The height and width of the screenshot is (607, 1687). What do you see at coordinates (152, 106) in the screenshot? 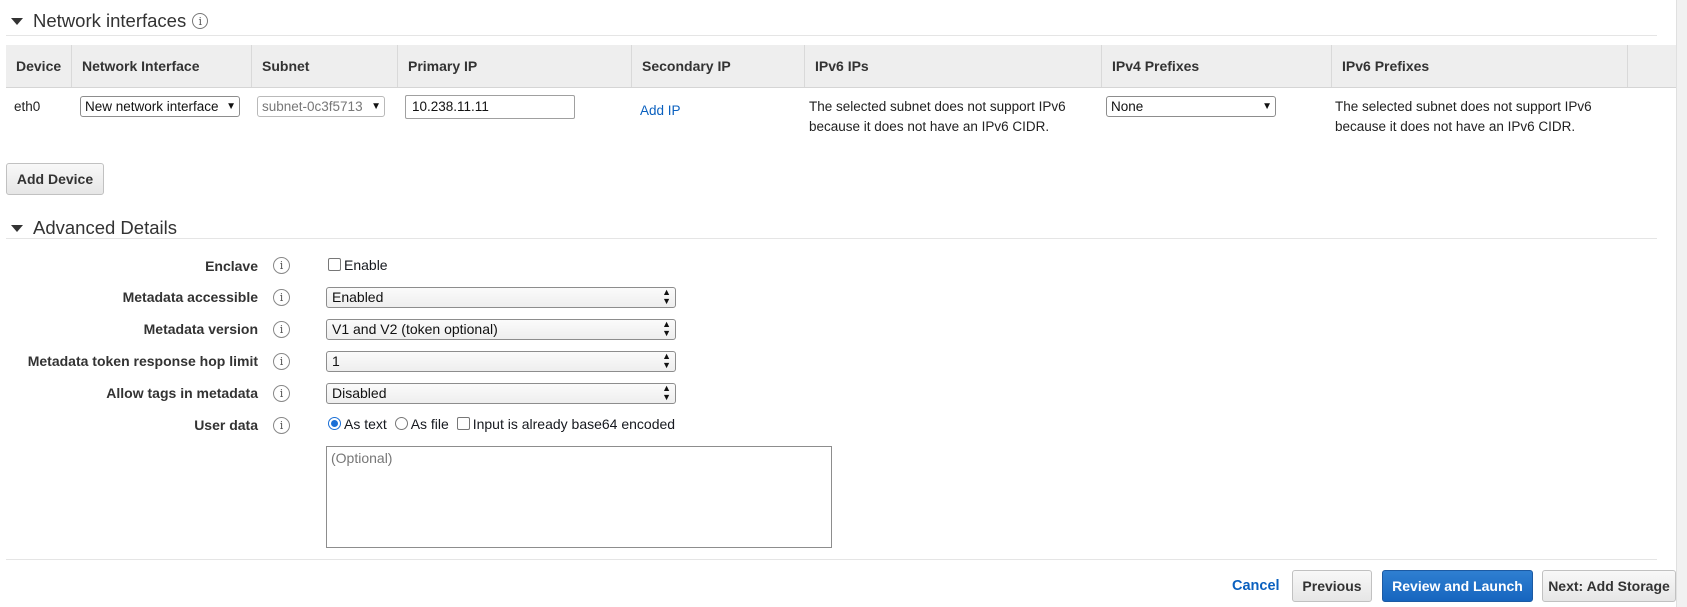
I see `network-interface-value: New network interface` at bounding box center [152, 106].